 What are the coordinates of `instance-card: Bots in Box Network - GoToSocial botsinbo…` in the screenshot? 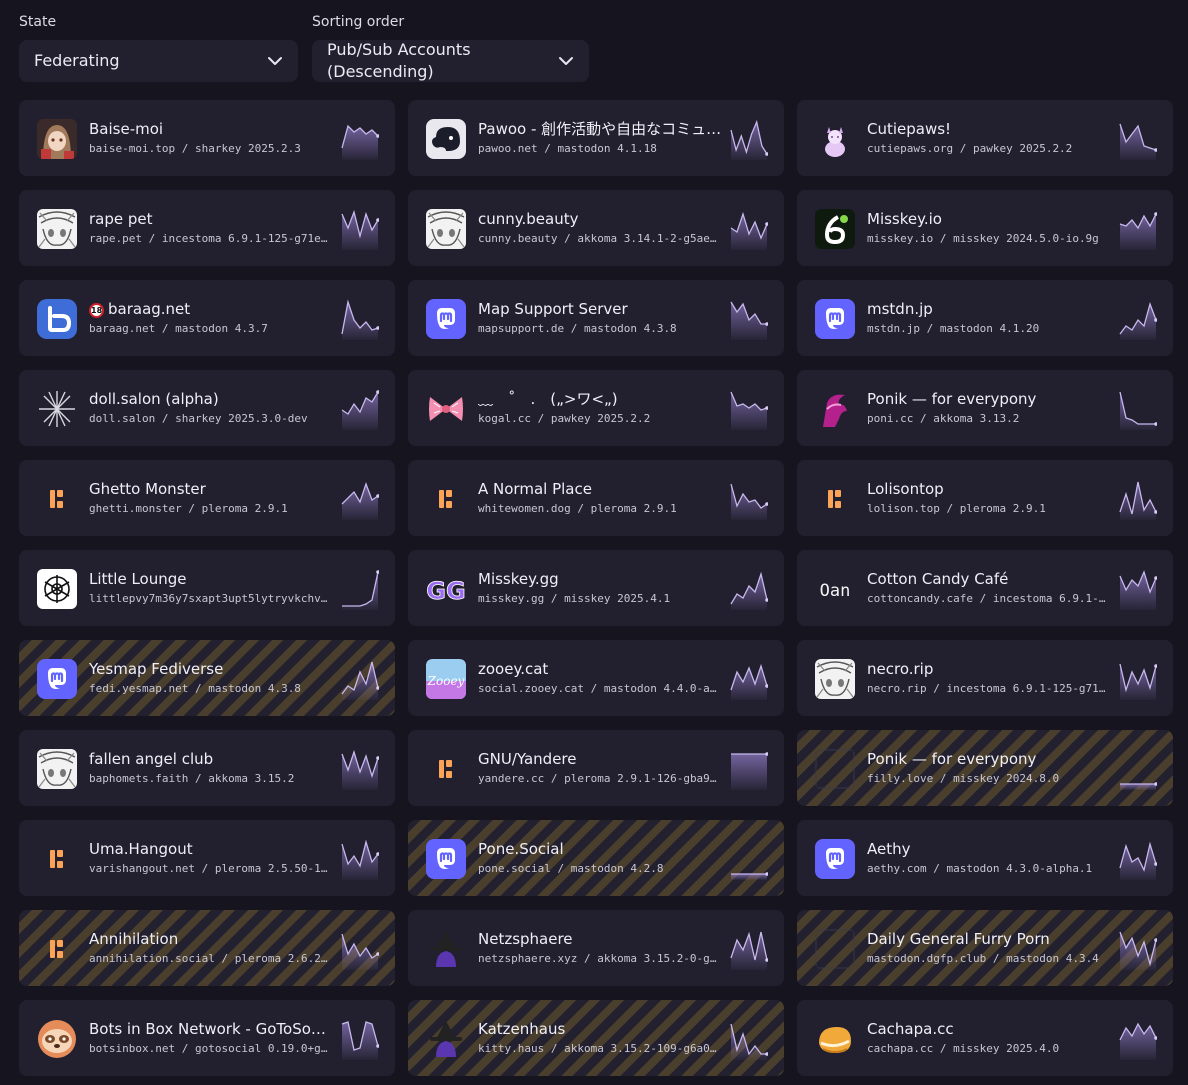 It's located at (207, 1038).